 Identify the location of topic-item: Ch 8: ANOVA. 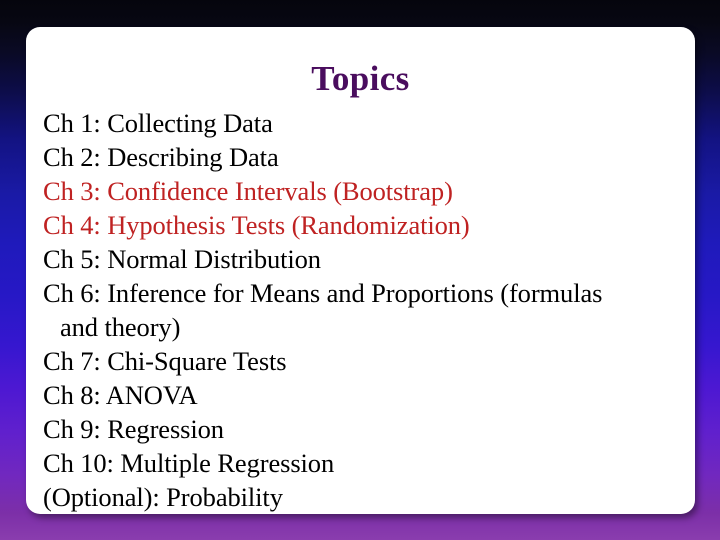
(366, 395).